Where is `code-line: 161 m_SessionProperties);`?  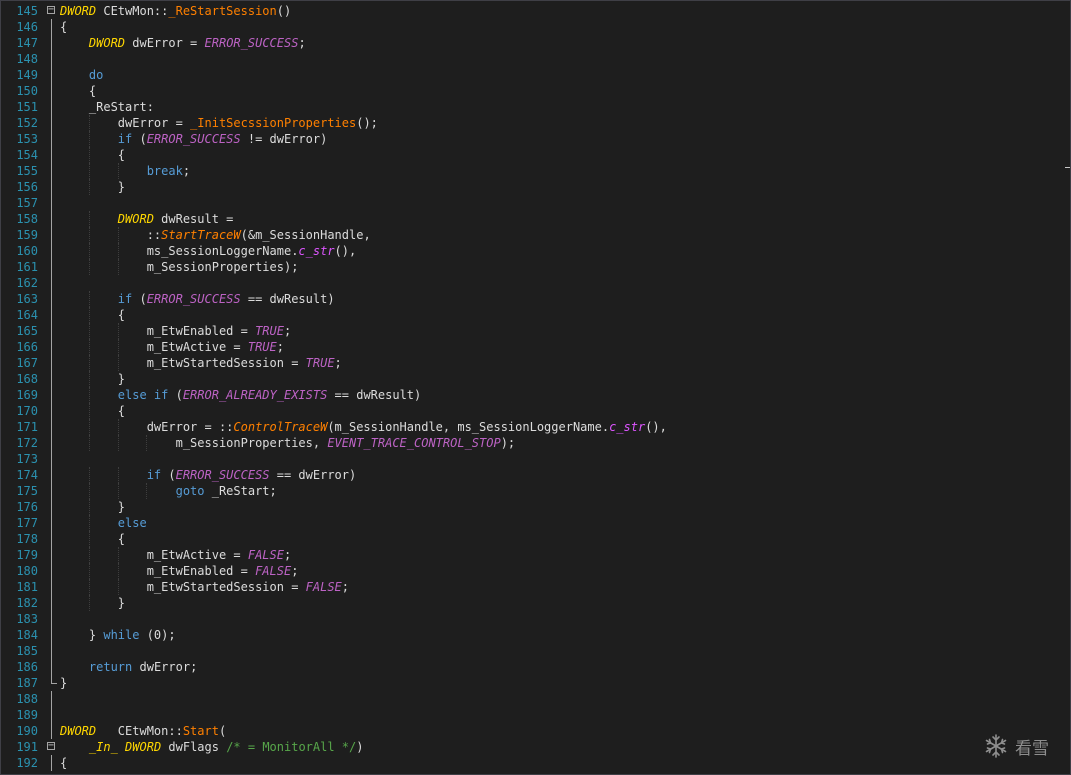
code-line: 161 m_SessionProperties); is located at coordinates (535, 267).